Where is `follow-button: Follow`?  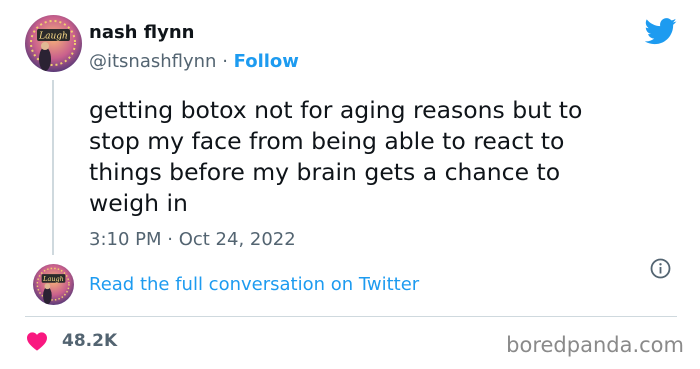
follow-button: Follow is located at coordinates (266, 61).